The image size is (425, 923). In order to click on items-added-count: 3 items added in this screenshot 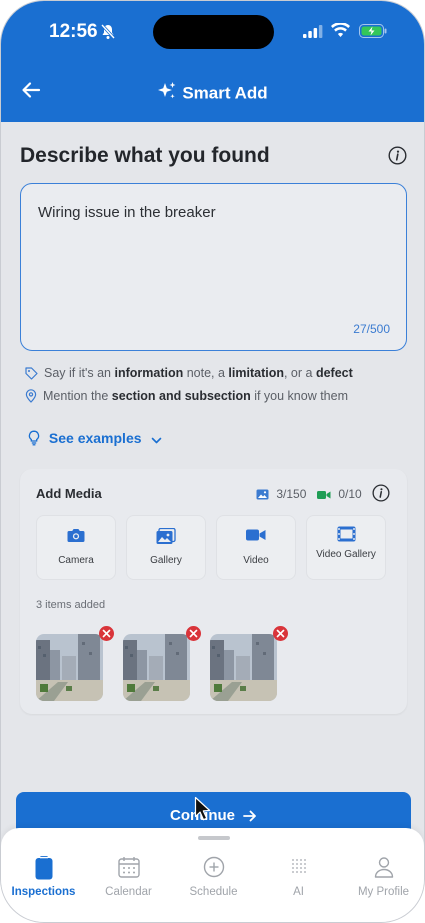, I will do `click(71, 605)`.